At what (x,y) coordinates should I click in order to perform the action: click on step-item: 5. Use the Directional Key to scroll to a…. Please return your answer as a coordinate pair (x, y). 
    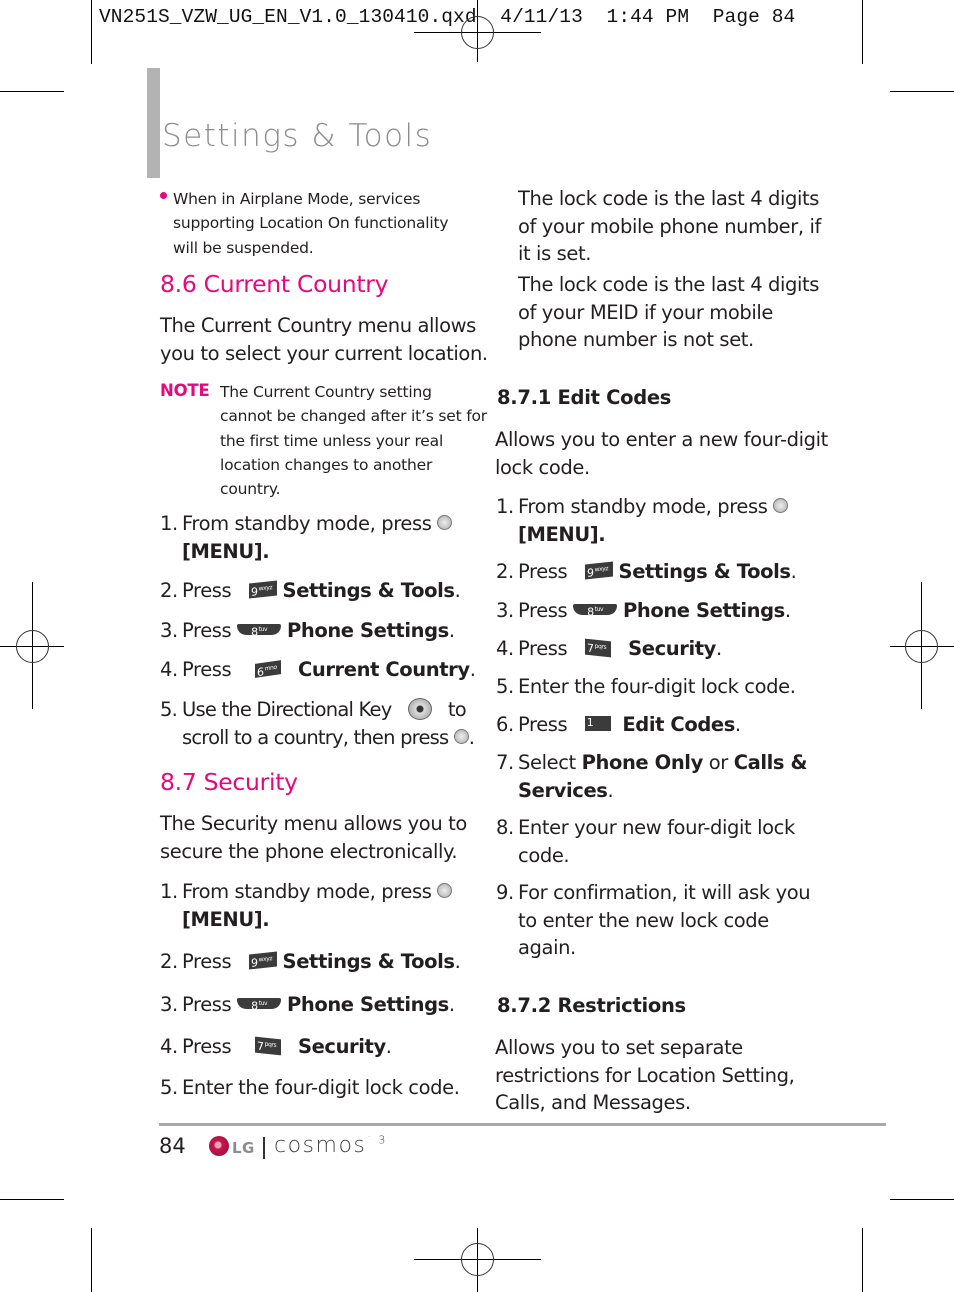
    Looking at the image, I should click on (317, 723).